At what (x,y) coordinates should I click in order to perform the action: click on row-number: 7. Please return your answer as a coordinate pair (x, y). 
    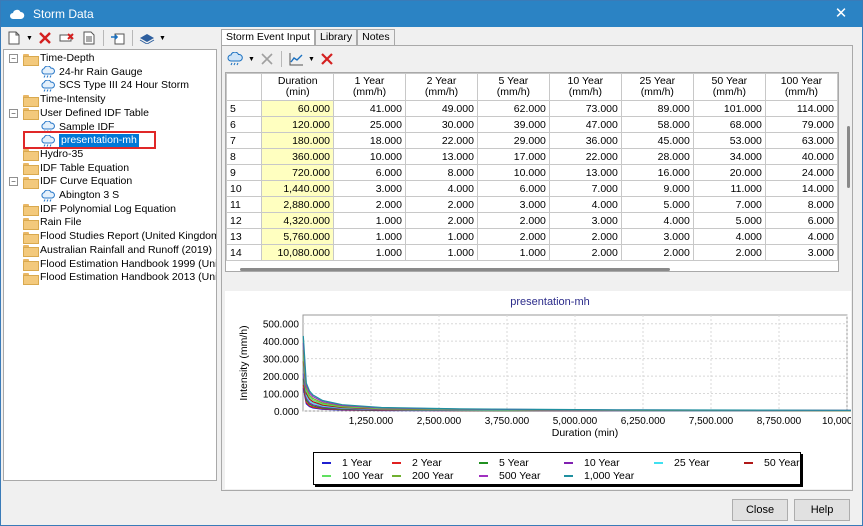
    Looking at the image, I should click on (244, 140).